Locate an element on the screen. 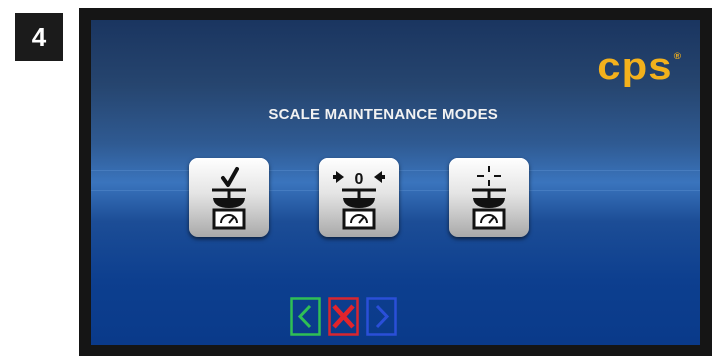 This screenshot has height=356, width=720. scale-check-mode-button is located at coordinates (229, 197).